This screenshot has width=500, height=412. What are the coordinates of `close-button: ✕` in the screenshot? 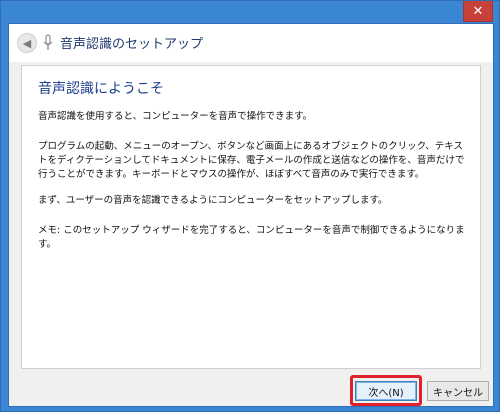 It's located at (478, 11).